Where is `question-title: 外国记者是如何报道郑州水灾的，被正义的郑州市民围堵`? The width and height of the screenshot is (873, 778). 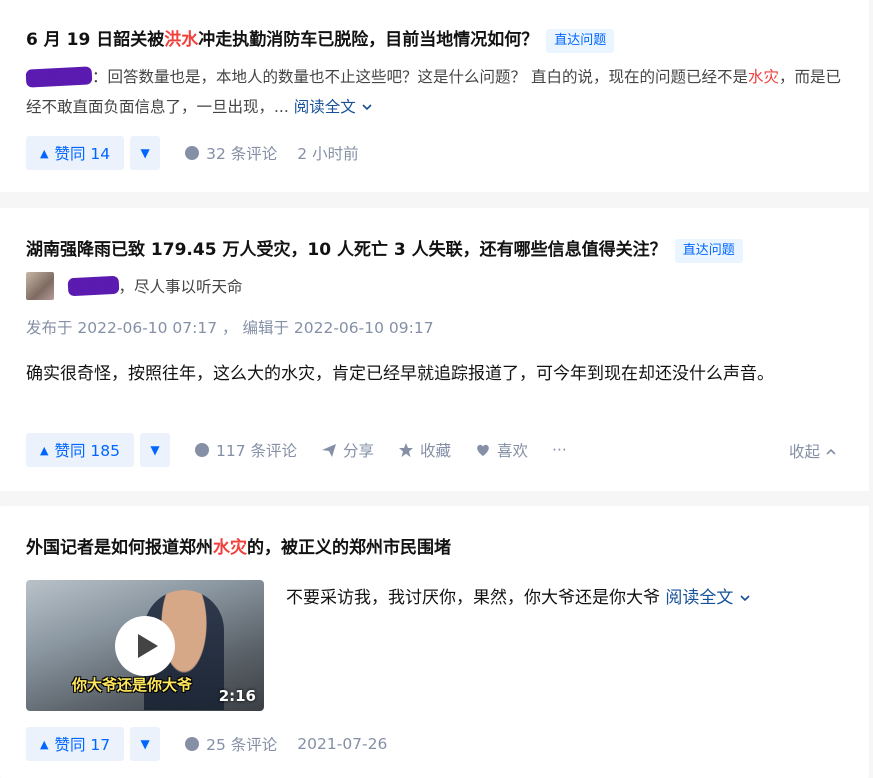 question-title: 外国记者是如何报道郑州水灾的，被正义的郑州市民围堵 is located at coordinates (238, 548).